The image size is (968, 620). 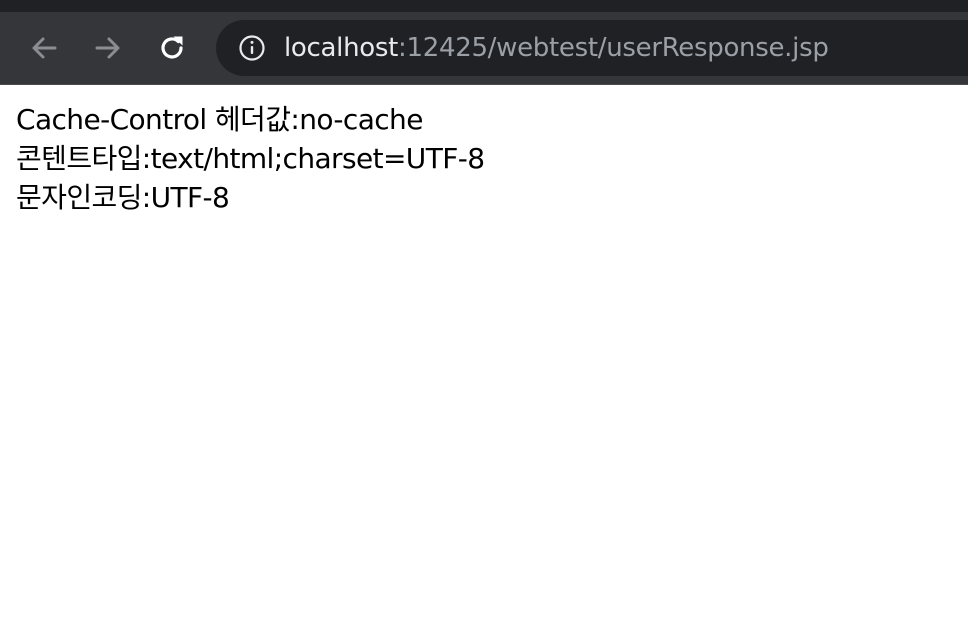 I want to click on arrow-right-icon, so click(x=107, y=48).